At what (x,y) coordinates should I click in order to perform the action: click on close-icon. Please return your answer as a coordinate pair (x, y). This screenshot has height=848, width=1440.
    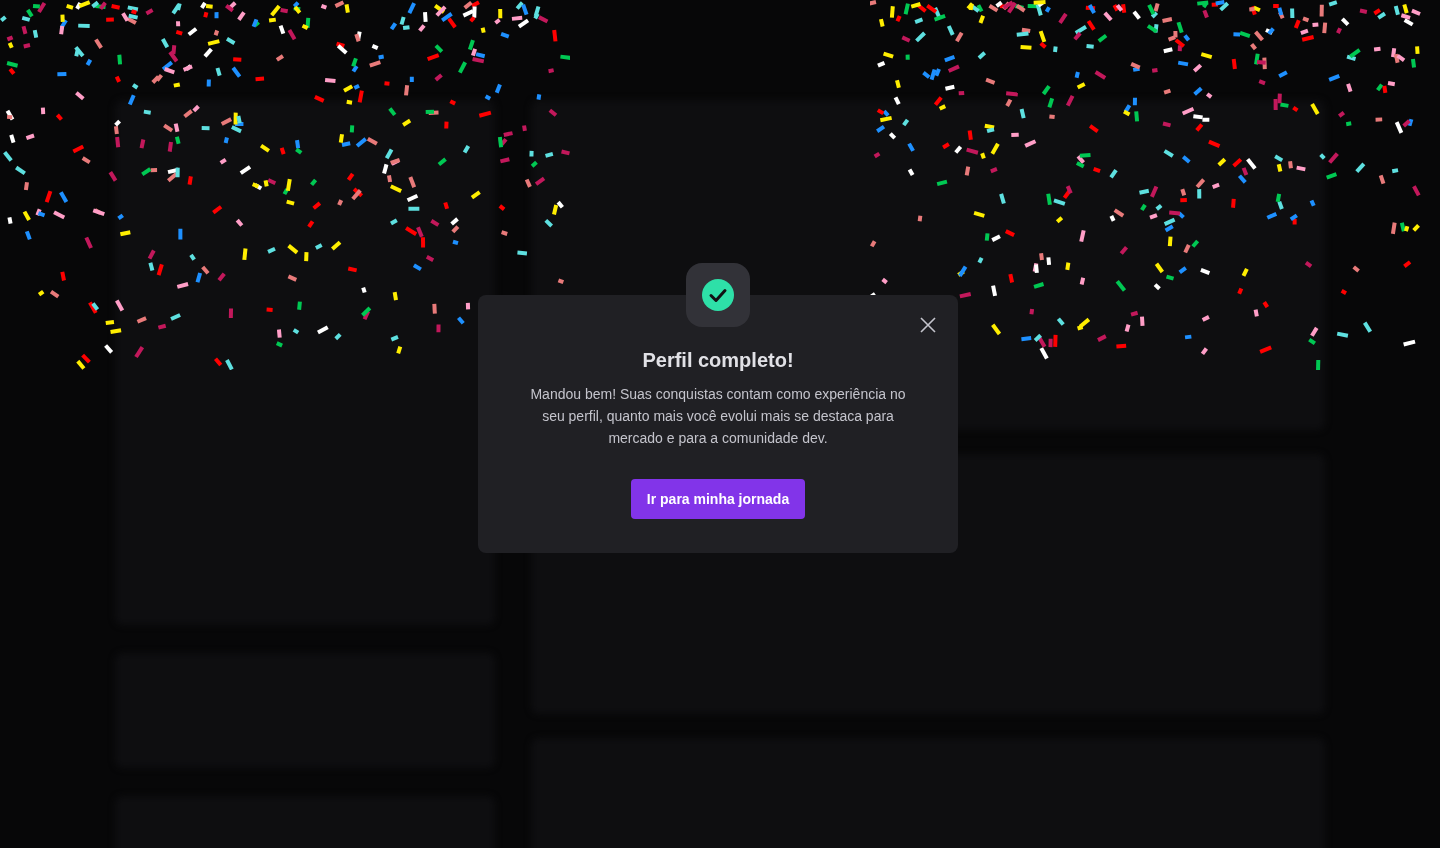
    Looking at the image, I should click on (928, 325).